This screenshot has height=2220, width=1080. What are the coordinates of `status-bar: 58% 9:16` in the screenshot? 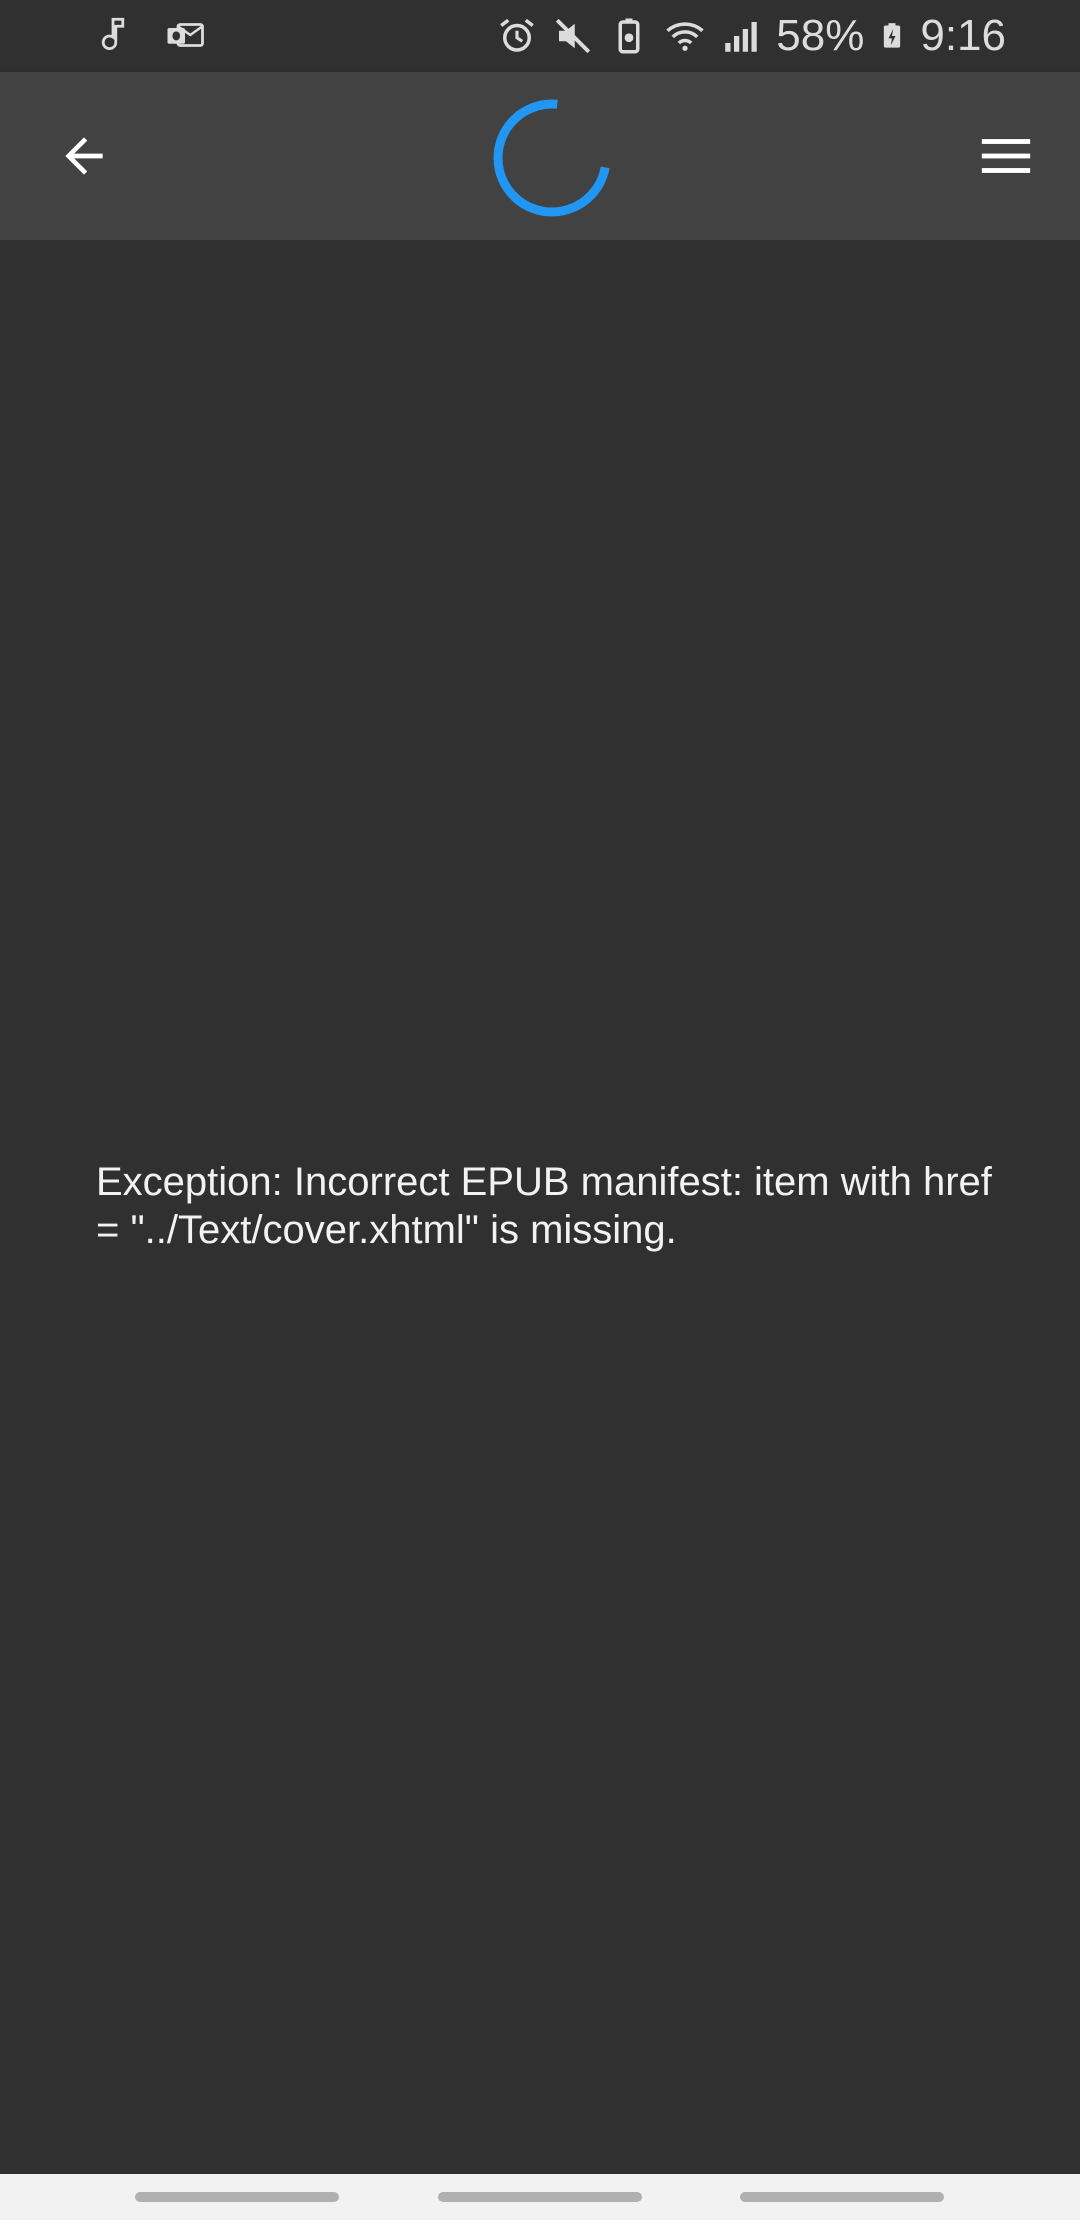 It's located at (540, 36).